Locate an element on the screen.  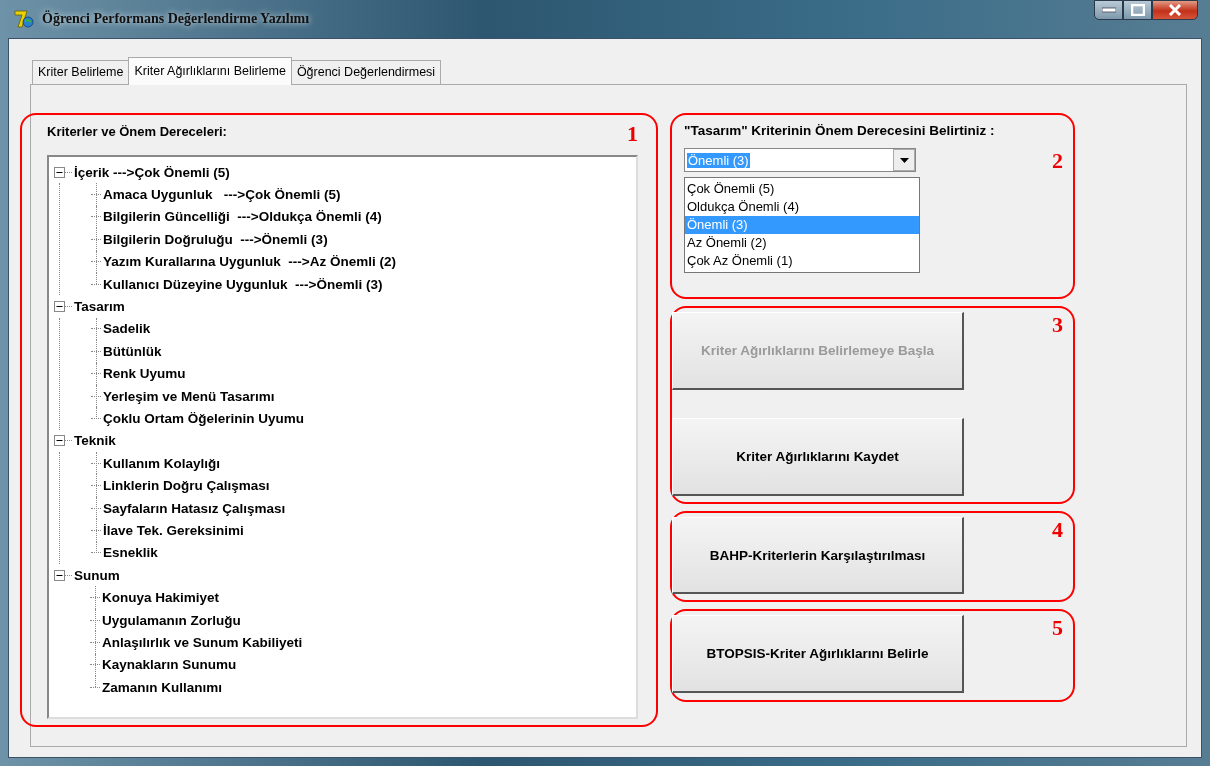
tree-item: Sunum is located at coordinates (97, 575).